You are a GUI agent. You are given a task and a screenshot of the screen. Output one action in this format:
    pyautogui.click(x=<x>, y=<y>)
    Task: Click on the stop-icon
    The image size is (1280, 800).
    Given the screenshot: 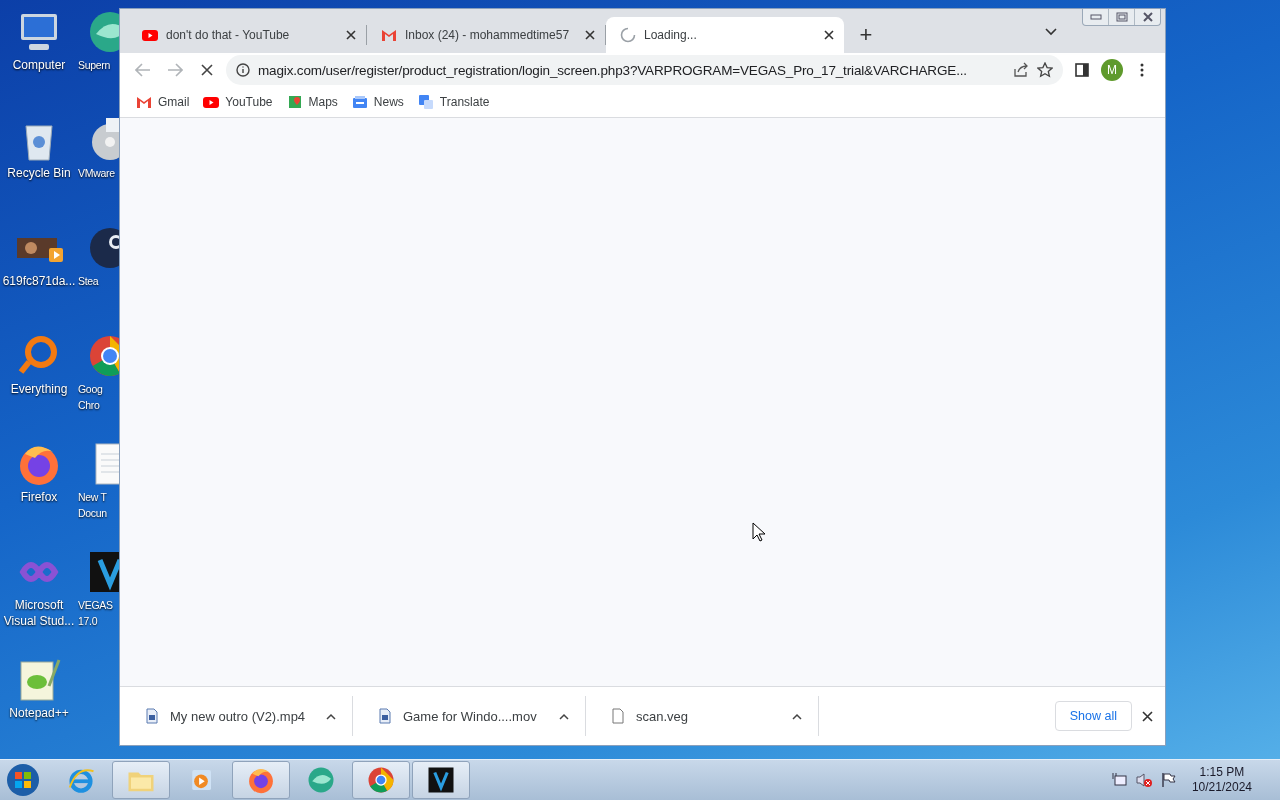 What is the action you would take?
    pyautogui.click(x=207, y=70)
    